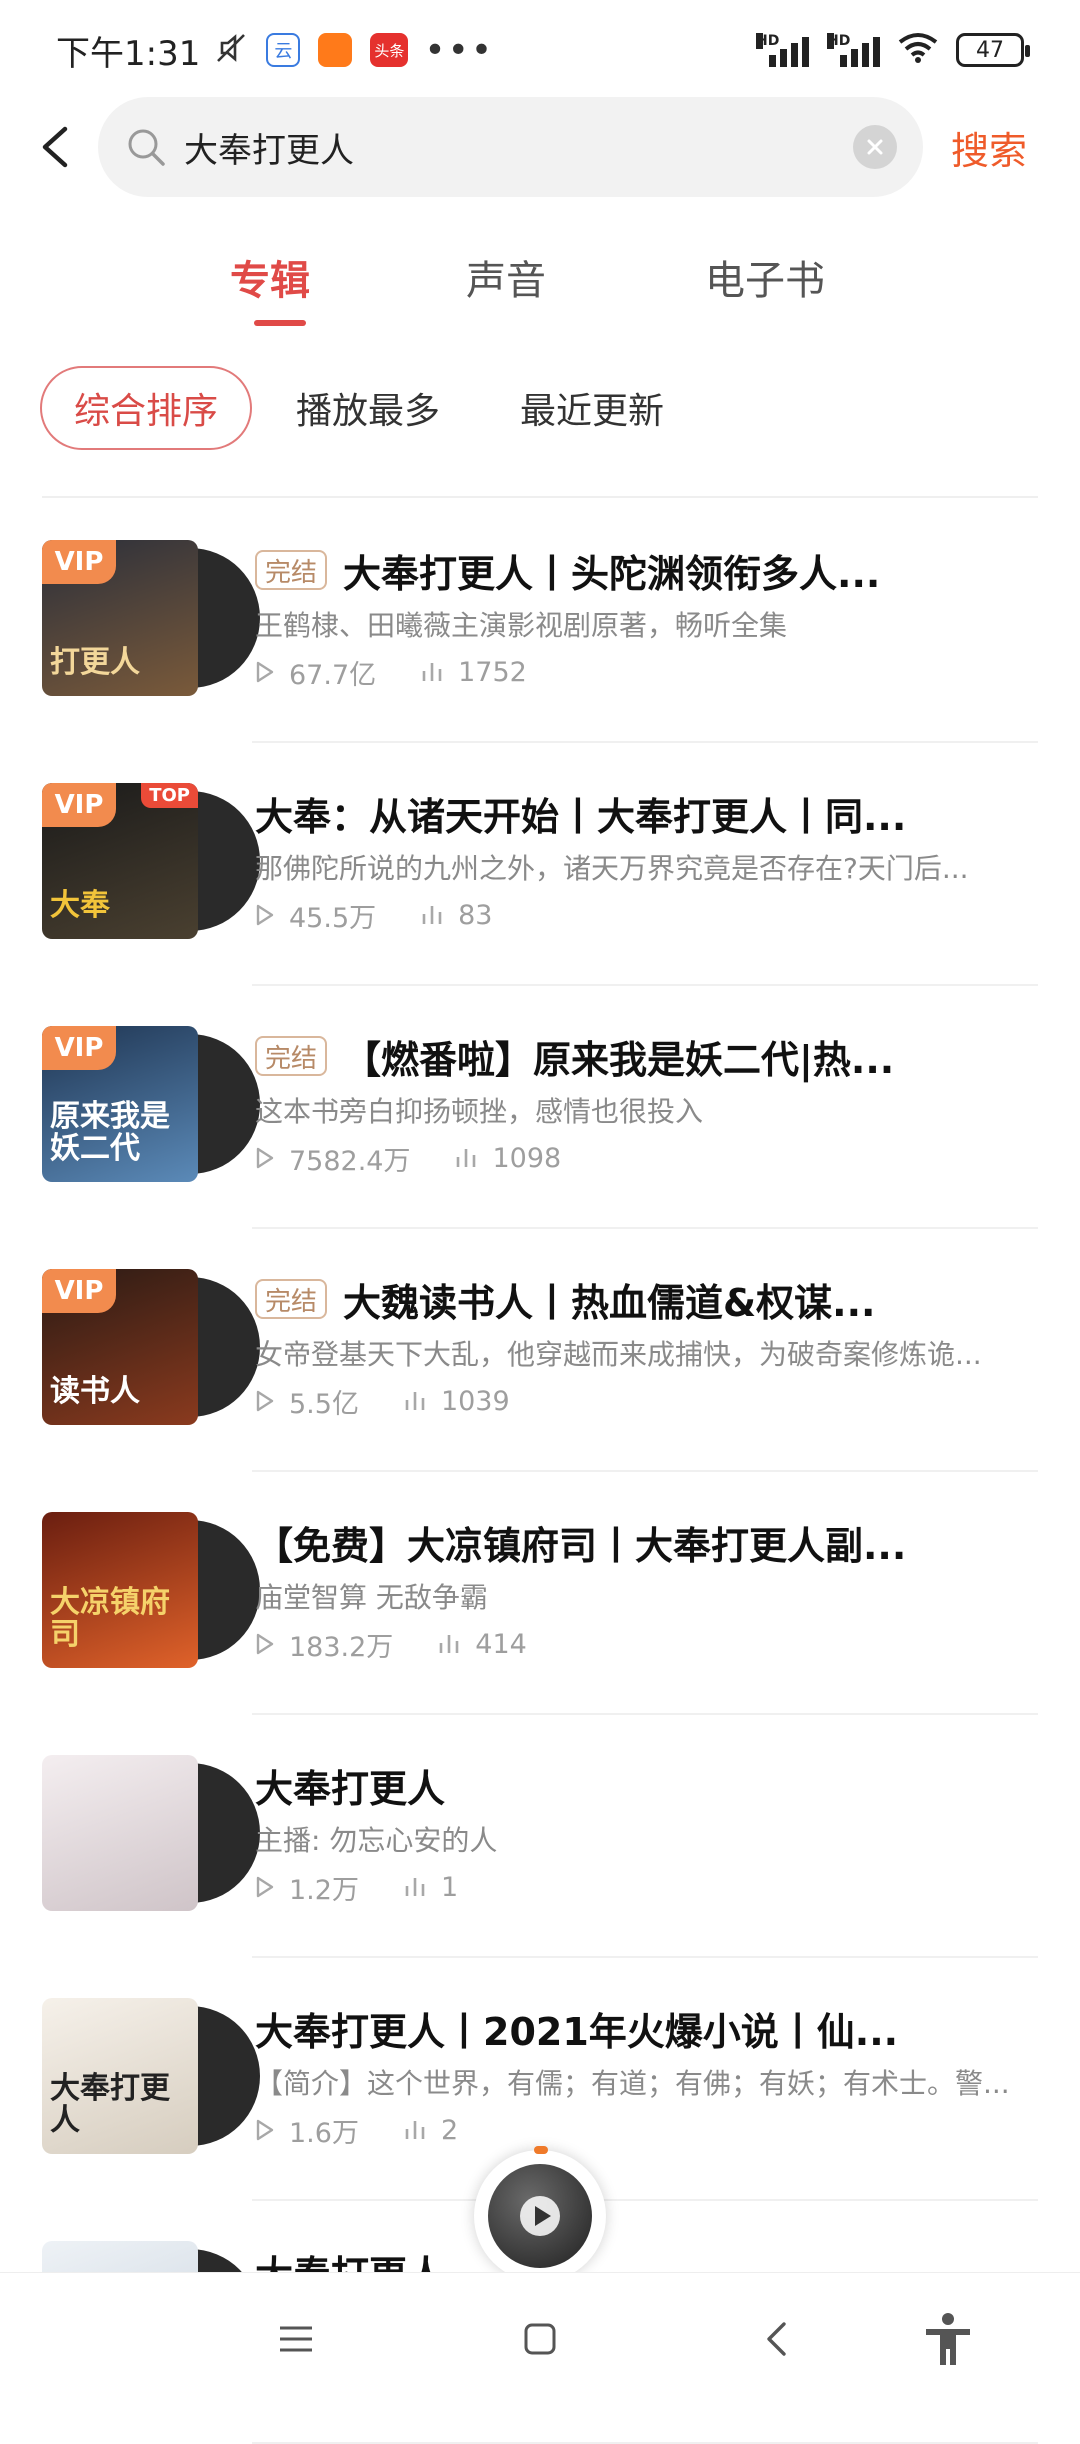 The width and height of the screenshot is (1080, 2444). I want to click on album-cover: 大奉打更人, so click(151, 2076).